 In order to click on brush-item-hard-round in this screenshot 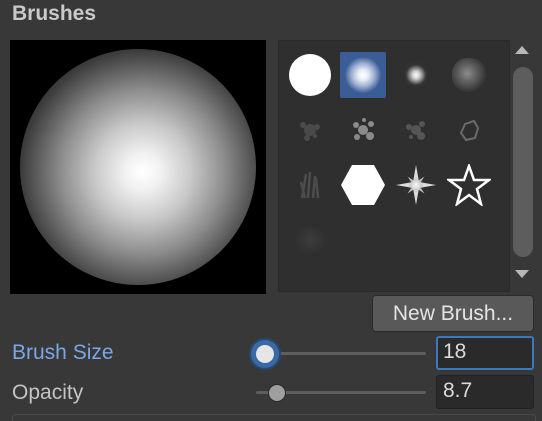, I will do `click(309, 74)`.